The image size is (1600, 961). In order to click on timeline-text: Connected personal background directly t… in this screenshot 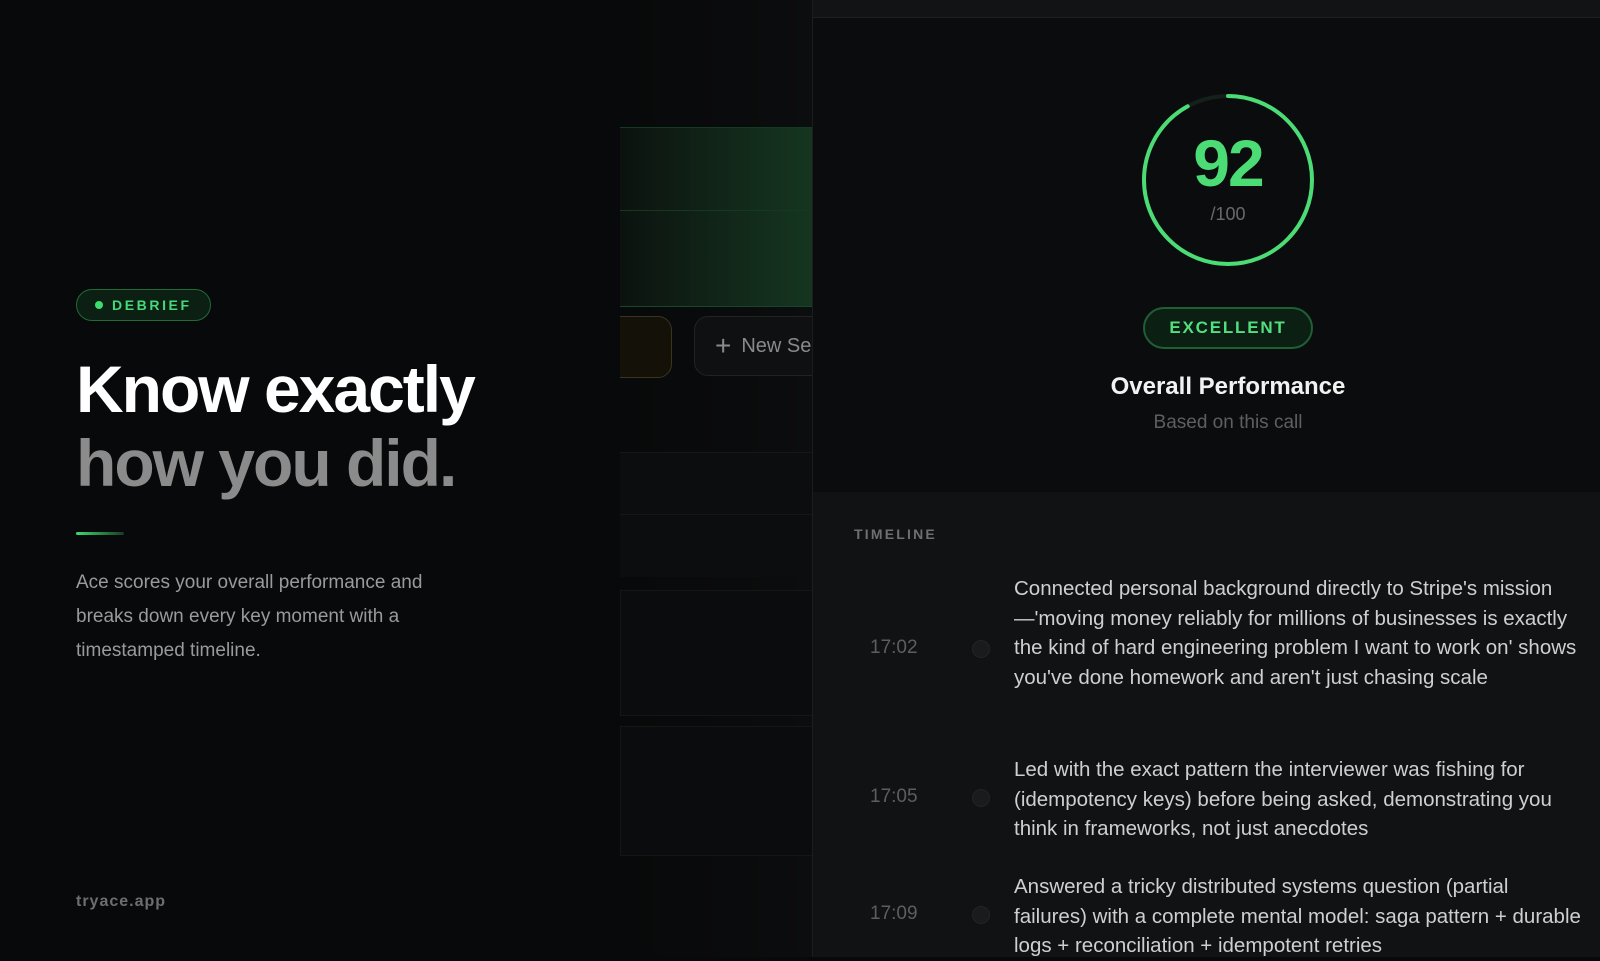, I will do `click(1295, 633)`.